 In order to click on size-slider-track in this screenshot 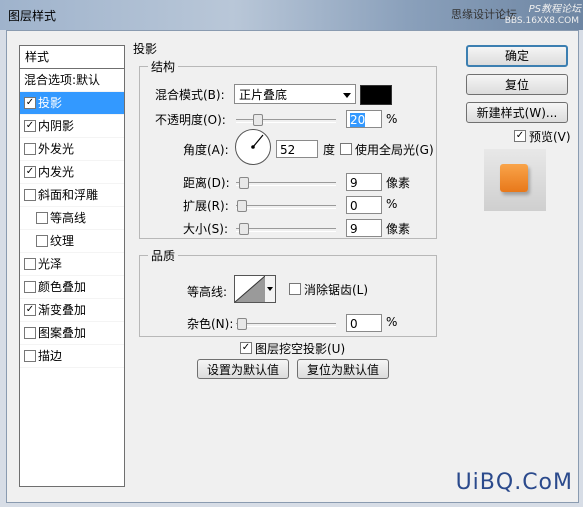, I will do `click(286, 230)`.